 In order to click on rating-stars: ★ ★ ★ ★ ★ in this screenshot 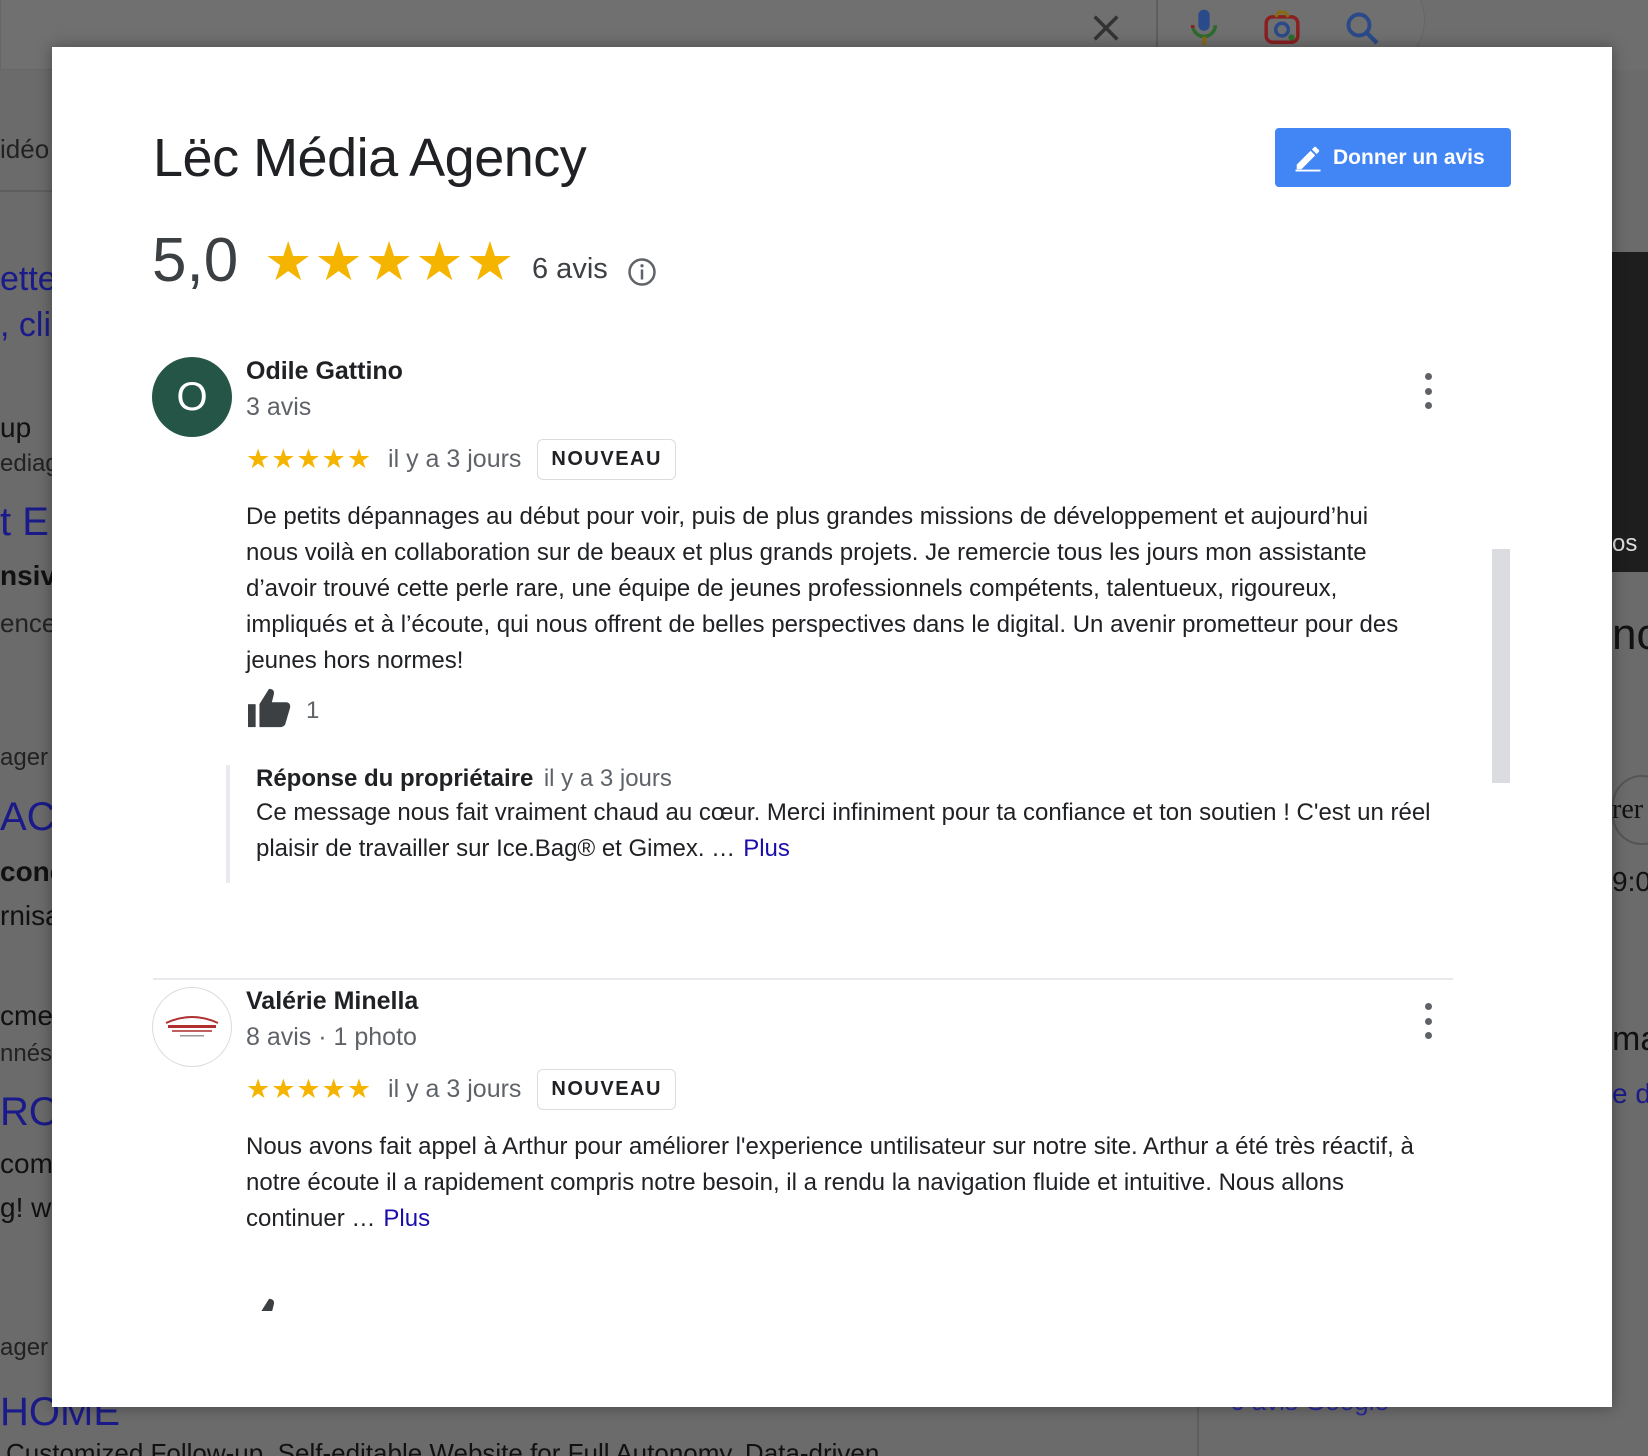, I will do `click(389, 262)`.